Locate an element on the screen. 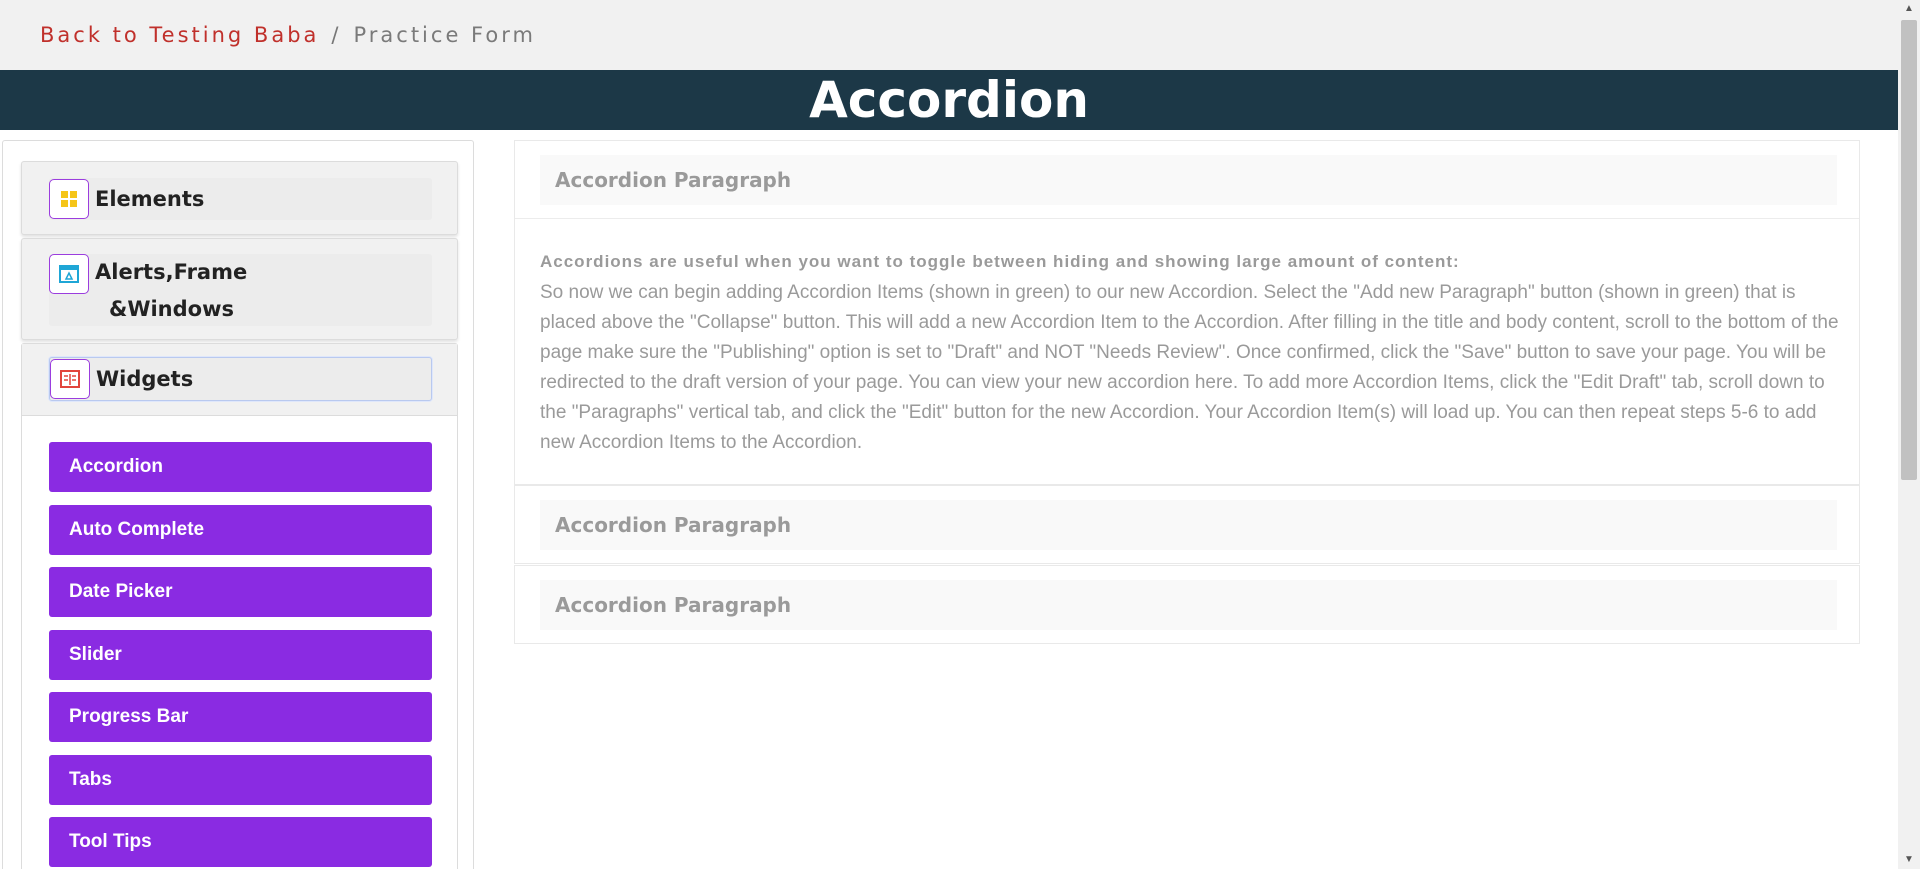  vertical-scrollbar: ▲ ▼ is located at coordinates (1909, 434).